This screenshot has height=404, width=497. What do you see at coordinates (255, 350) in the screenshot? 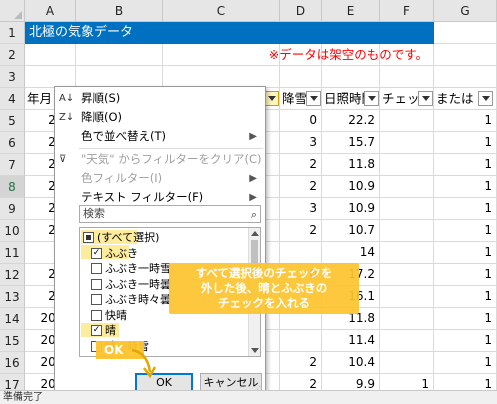
I see `scroll-down-icon` at bounding box center [255, 350].